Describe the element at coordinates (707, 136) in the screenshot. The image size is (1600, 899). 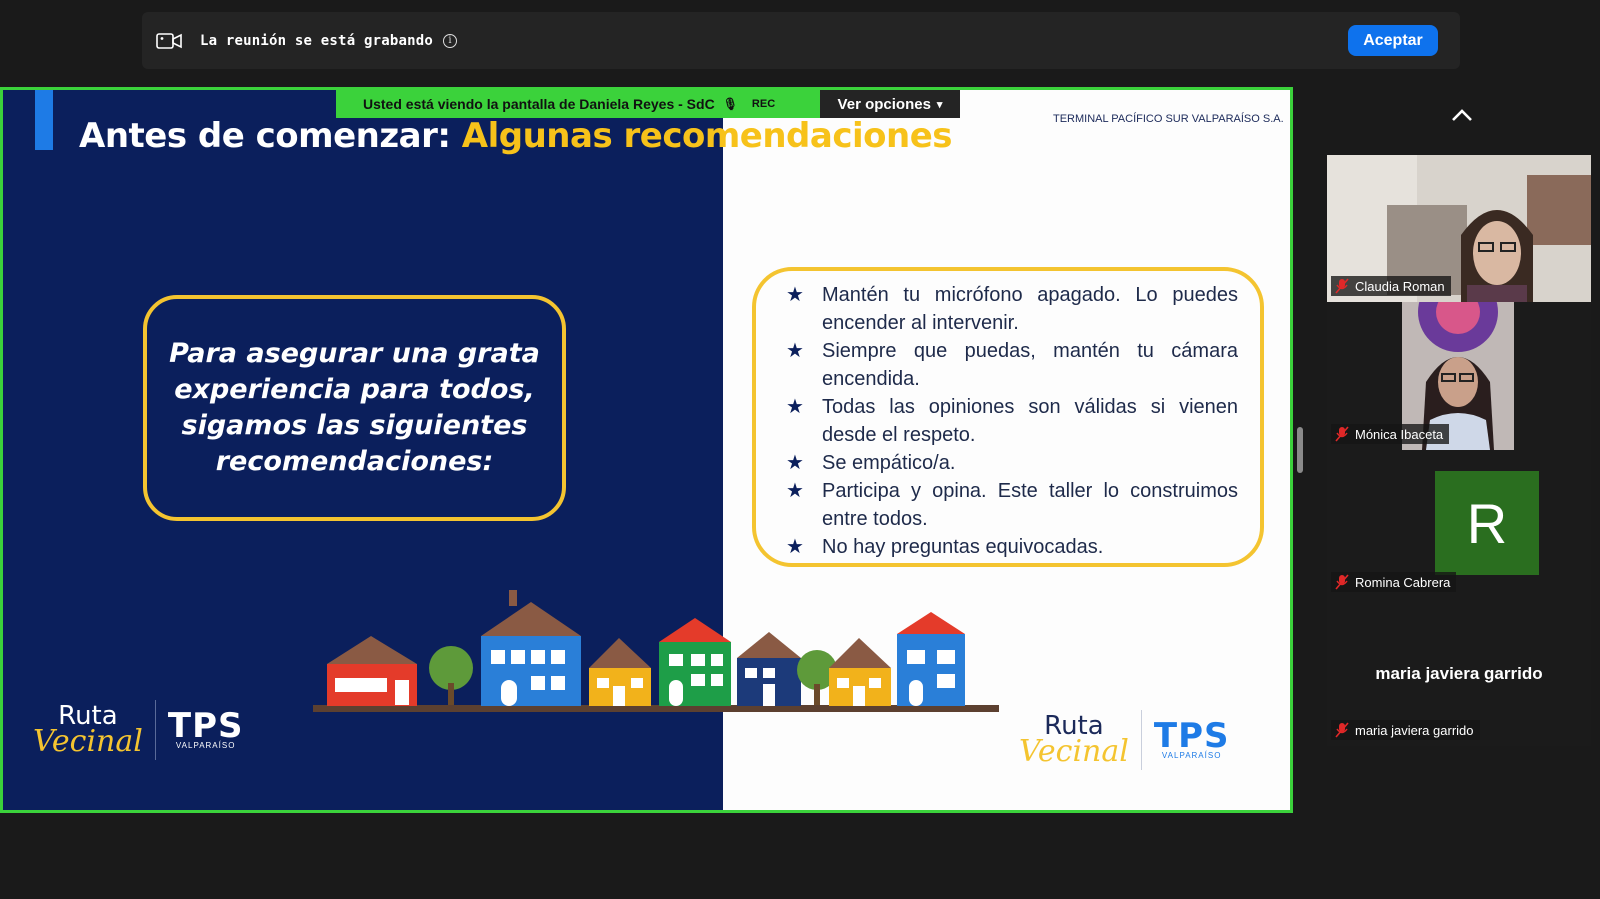
I see `slide-title-yellow: Algunas recomendaciones` at that location.